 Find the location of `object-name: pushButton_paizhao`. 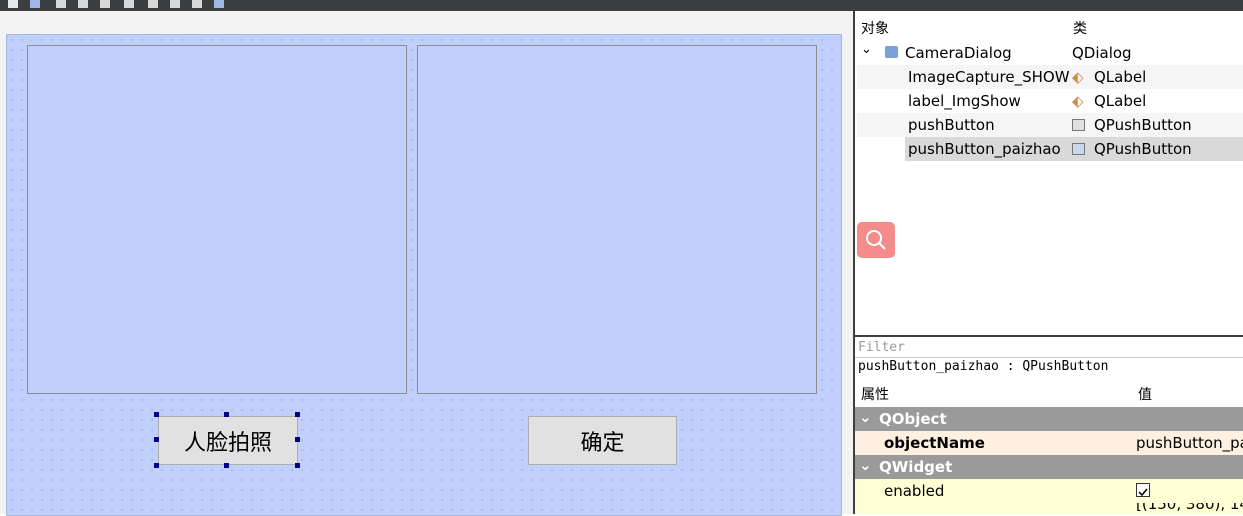

object-name: pushButton_paizhao is located at coordinates (984, 149).